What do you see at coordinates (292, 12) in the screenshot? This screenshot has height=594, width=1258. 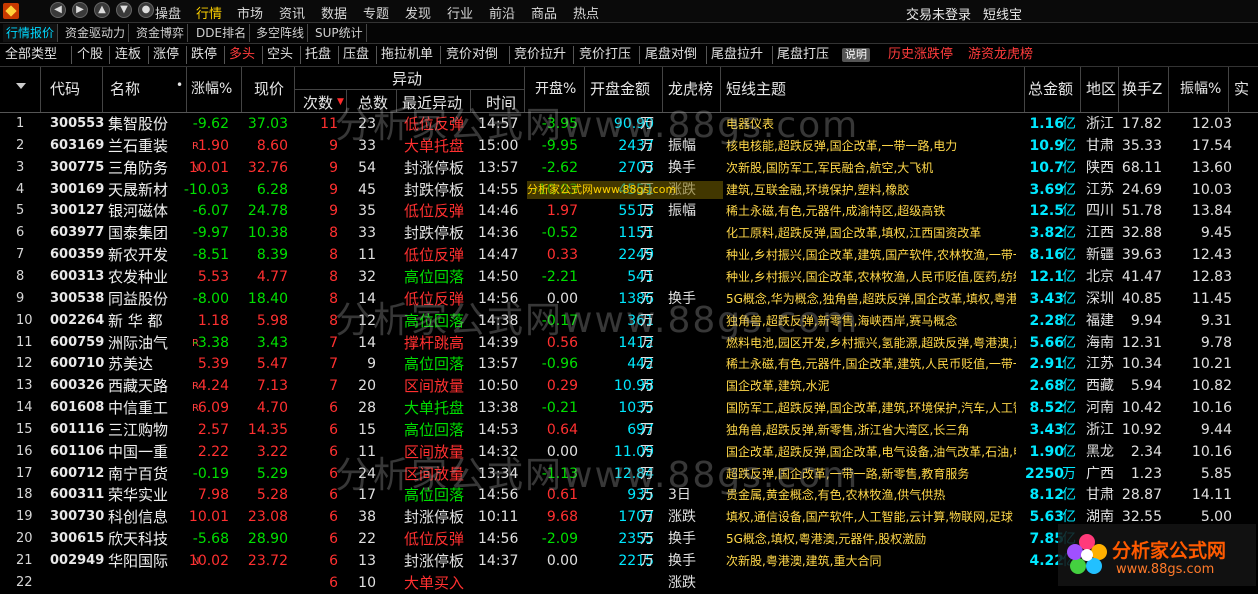 I see `menu-zixun: 资讯` at bounding box center [292, 12].